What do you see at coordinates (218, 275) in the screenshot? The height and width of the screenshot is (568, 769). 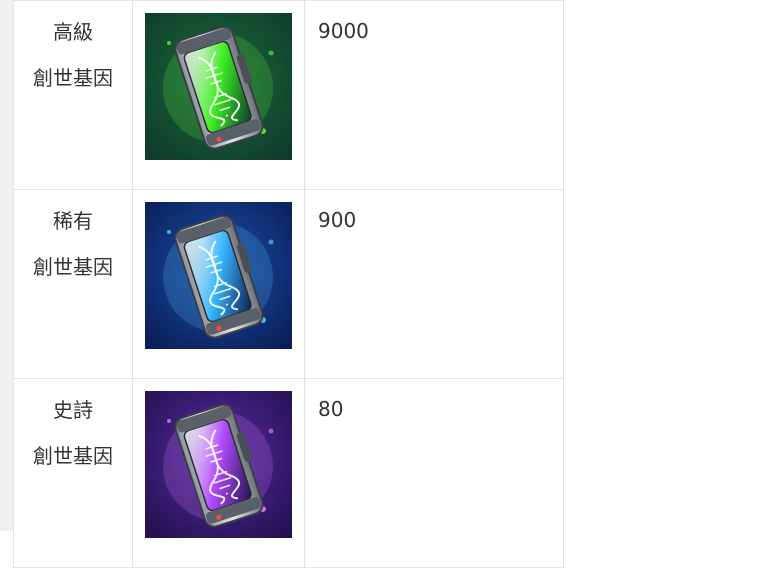 I see `dna-capsule-blue-icon` at bounding box center [218, 275].